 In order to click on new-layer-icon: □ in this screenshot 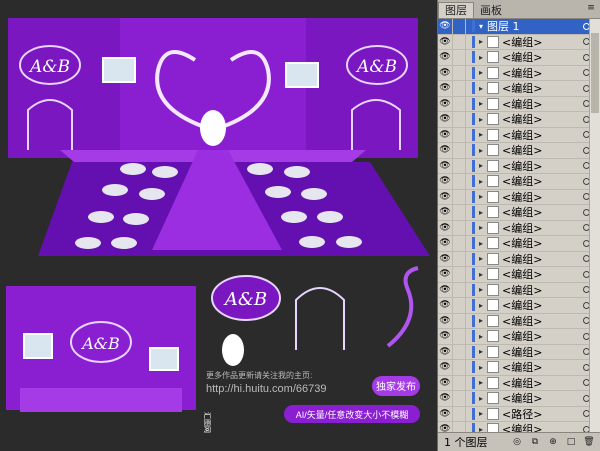, I will do `click(571, 442)`.